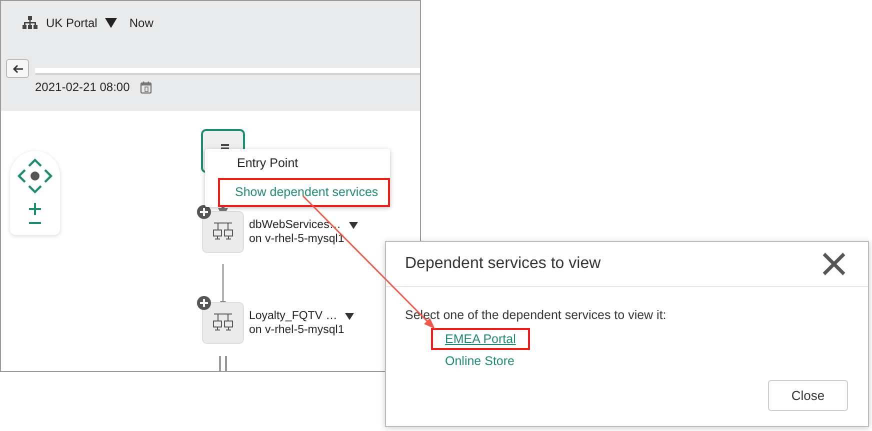  I want to click on date-time: 2021-02-21 08:00, so click(82, 87).